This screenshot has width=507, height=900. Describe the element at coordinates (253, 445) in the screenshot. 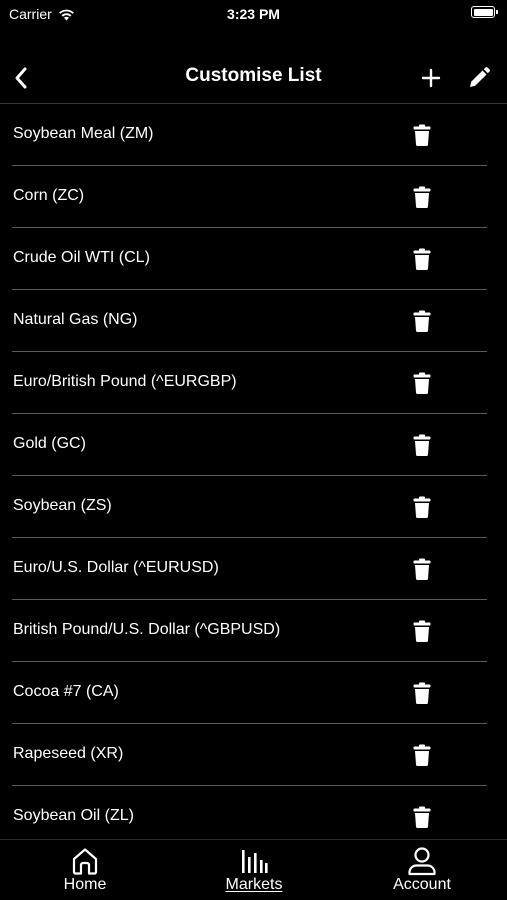

I see `list-item: Gold (GC)` at that location.